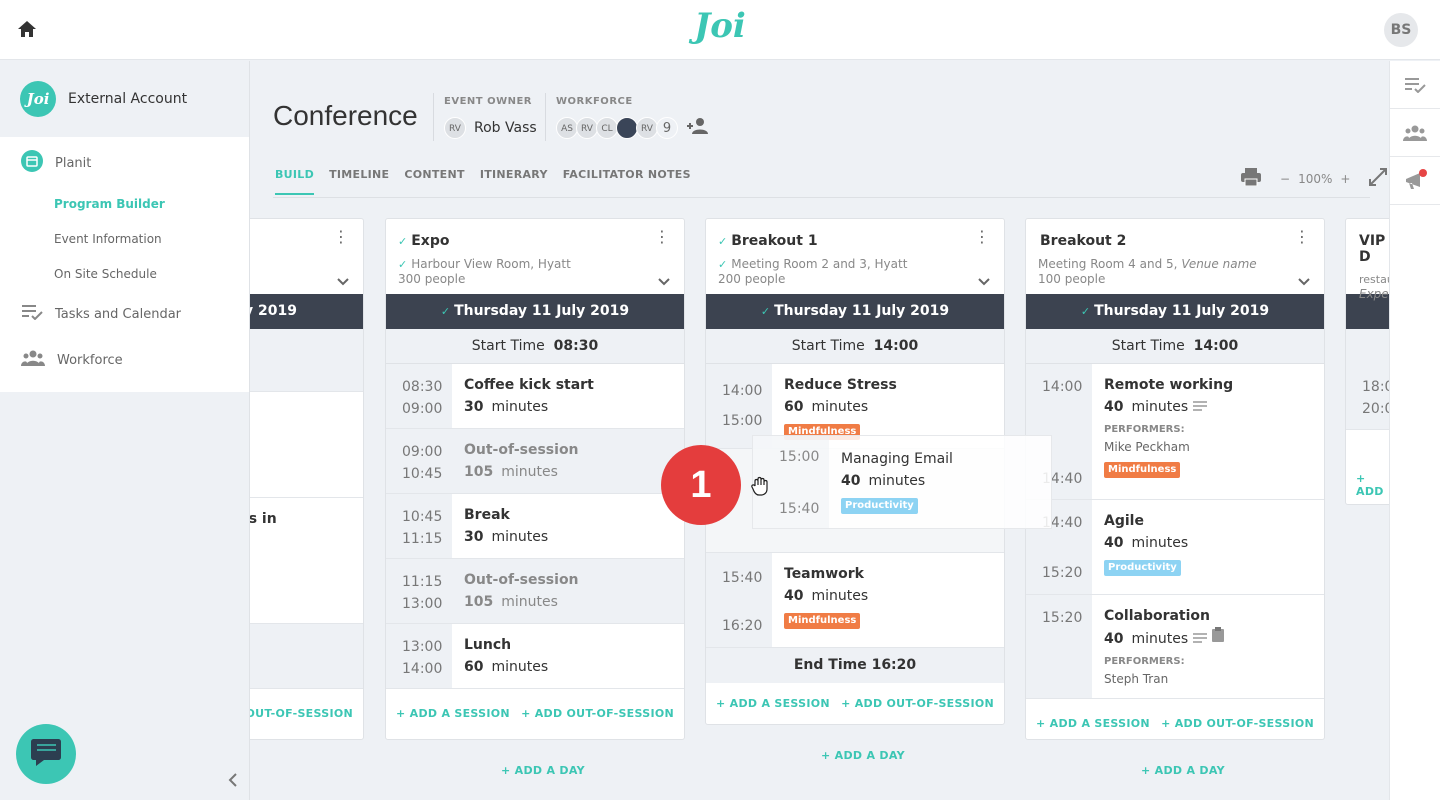 Image resolution: width=1440 pixels, height=800 pixels. Describe the element at coordinates (233, 782) in the screenshot. I see `collapse-sidebar-icon` at that location.